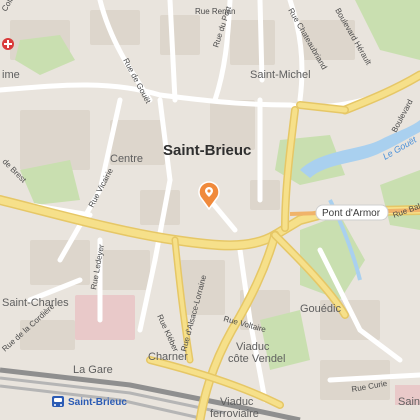 The height and width of the screenshot is (420, 420). I want to click on district-gouedic: Gouédic, so click(320, 309).